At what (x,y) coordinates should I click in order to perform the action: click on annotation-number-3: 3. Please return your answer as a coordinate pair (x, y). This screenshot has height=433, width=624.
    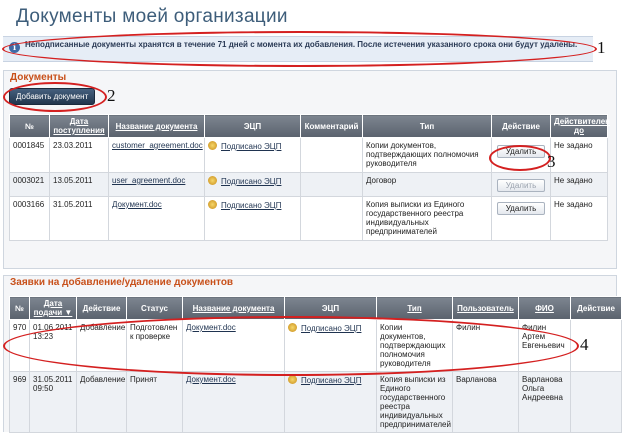
    Looking at the image, I should click on (551, 161).